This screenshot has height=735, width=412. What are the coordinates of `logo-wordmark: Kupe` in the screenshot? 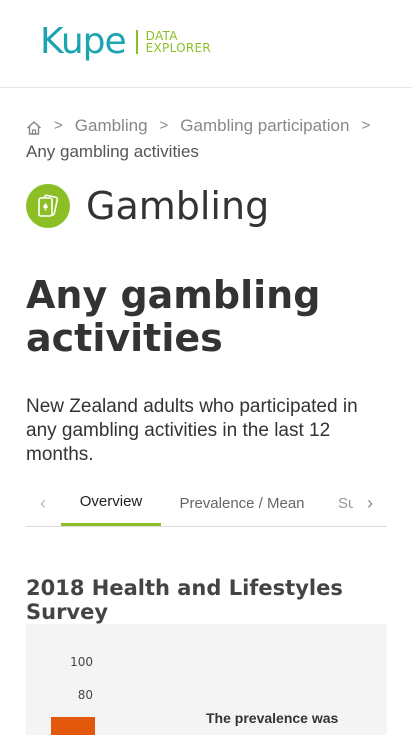 It's located at (83, 41).